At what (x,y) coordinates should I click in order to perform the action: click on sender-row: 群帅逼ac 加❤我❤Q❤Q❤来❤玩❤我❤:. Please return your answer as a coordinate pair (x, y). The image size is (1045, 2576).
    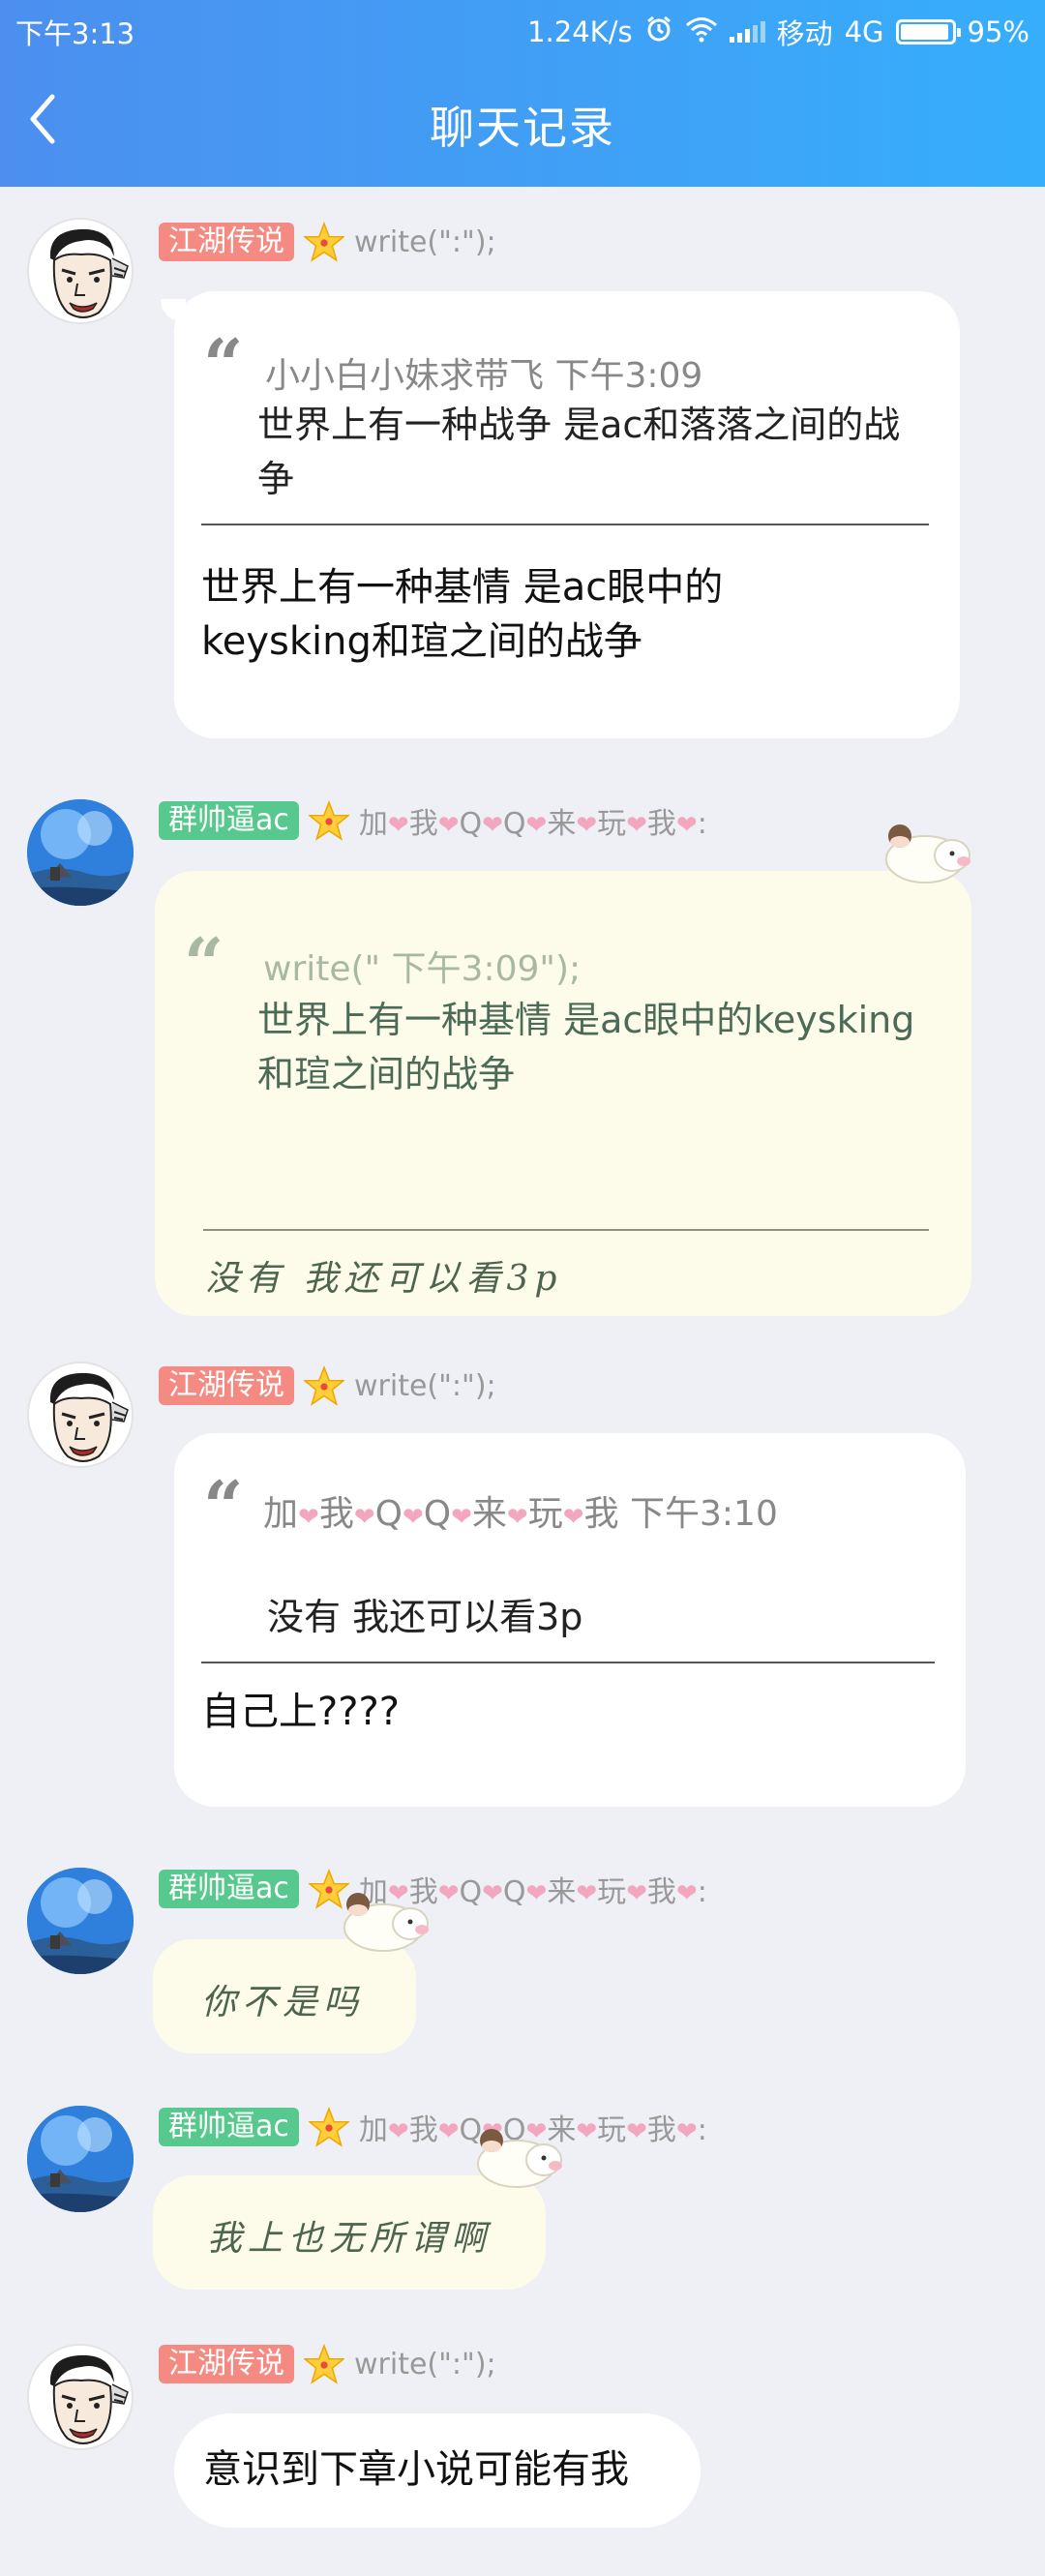
    Looking at the image, I should click on (433, 2127).